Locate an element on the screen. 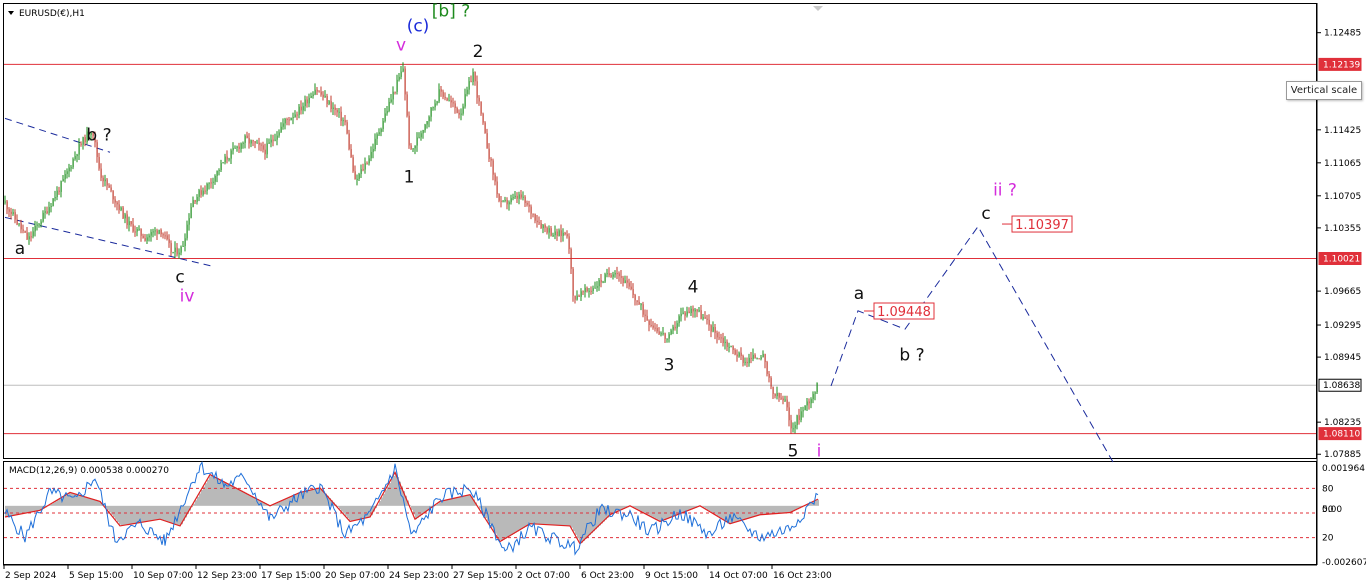 The height and width of the screenshot is (588, 1366). time-tick-label: 10 Sep 07:00 is located at coordinates (163, 576).